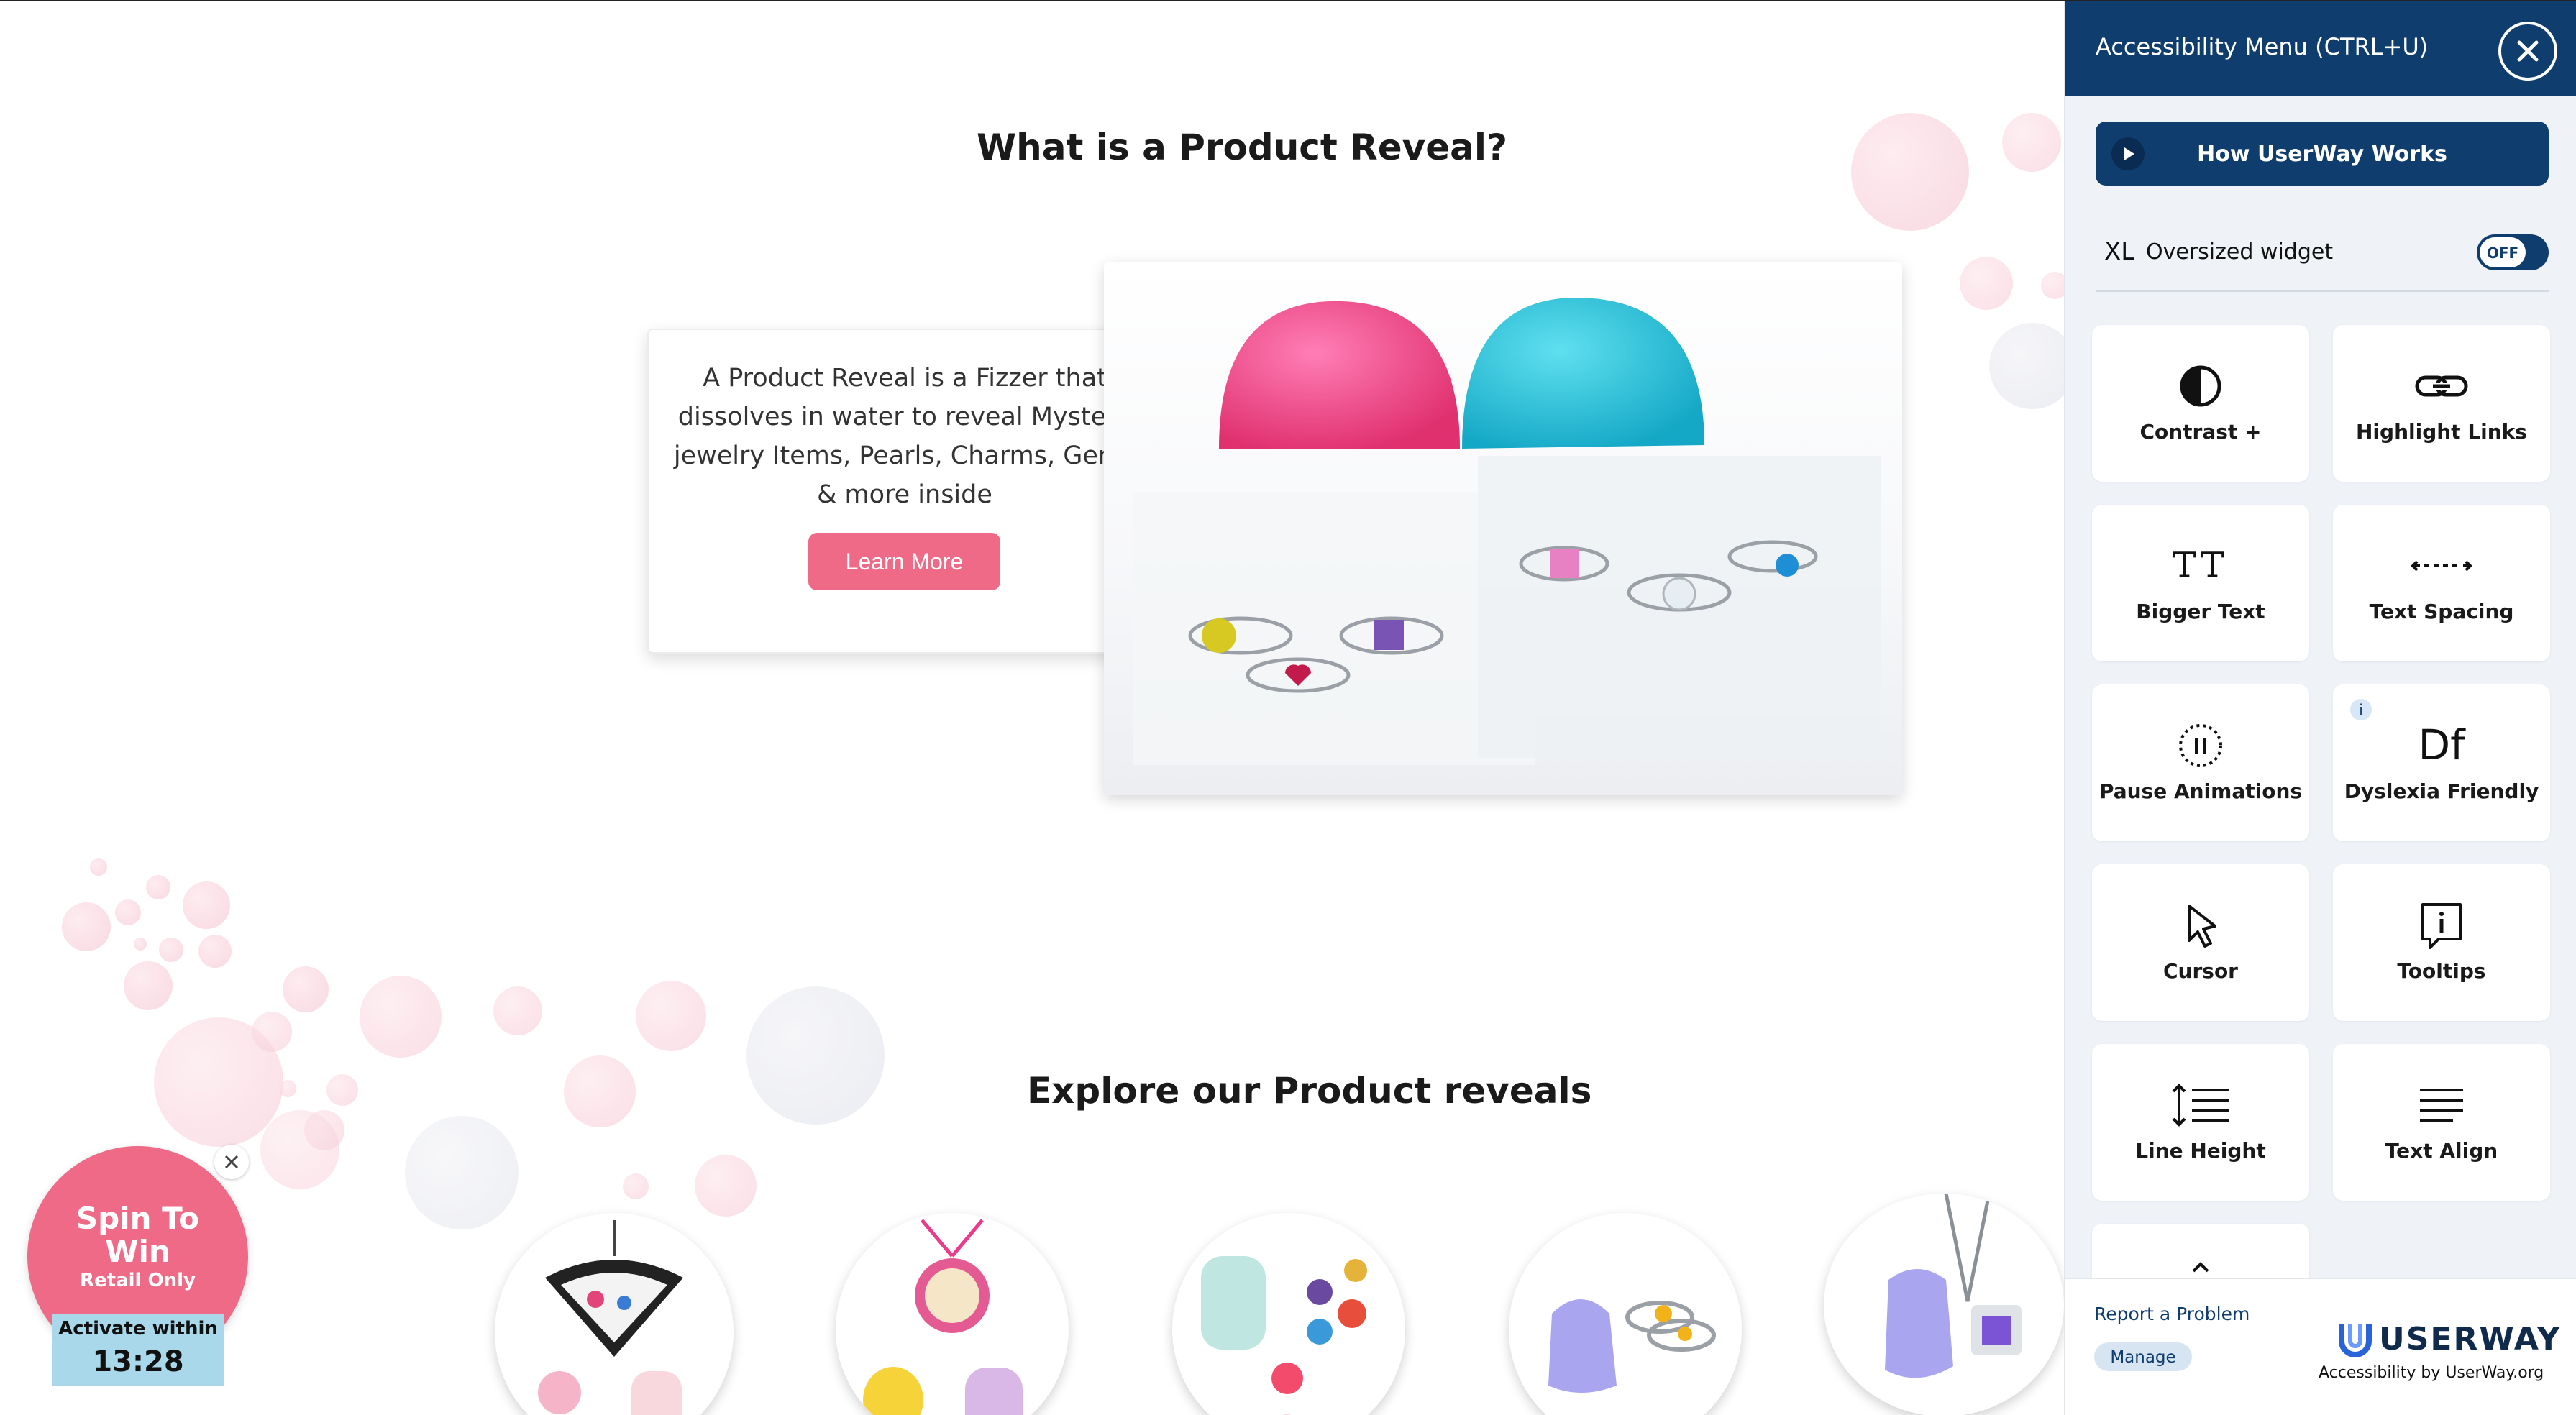 Image resolution: width=2576 pixels, height=1415 pixels. I want to click on product-thumb-pokemon, so click(953, 1314).